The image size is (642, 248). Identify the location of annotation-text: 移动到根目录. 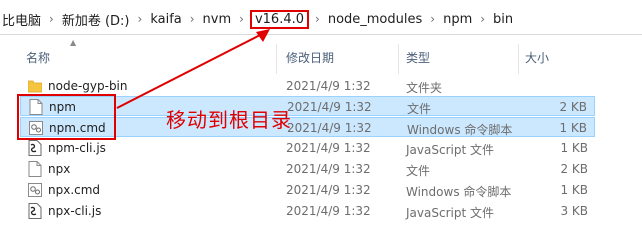
(229, 120).